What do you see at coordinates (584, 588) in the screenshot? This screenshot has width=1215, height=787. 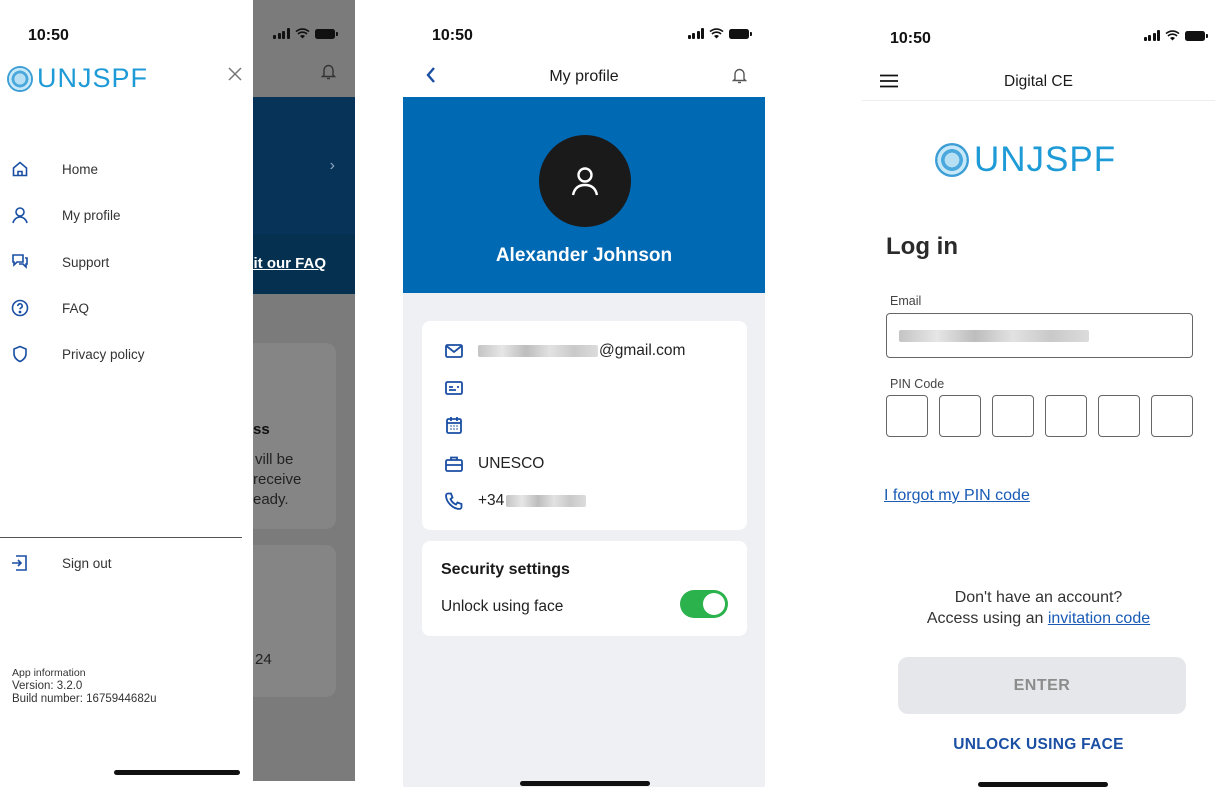 I see `security-settings-card: Security settings Unlock using face` at bounding box center [584, 588].